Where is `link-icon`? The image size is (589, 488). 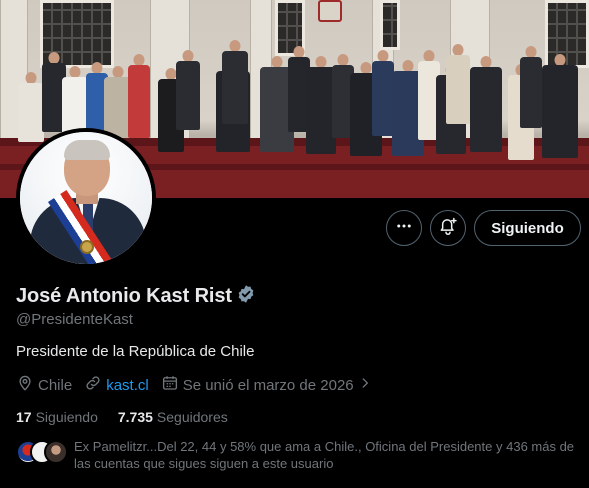
link-icon is located at coordinates (93, 385).